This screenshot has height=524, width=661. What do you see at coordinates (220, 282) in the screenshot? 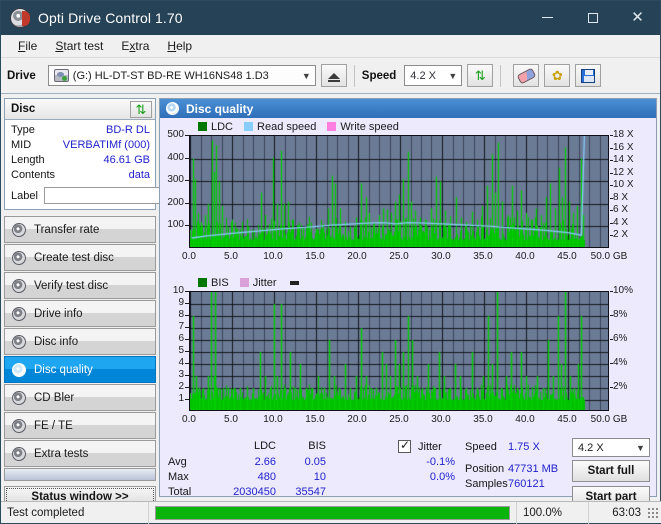
I see `legend-label-bis: BIS` at bounding box center [220, 282].